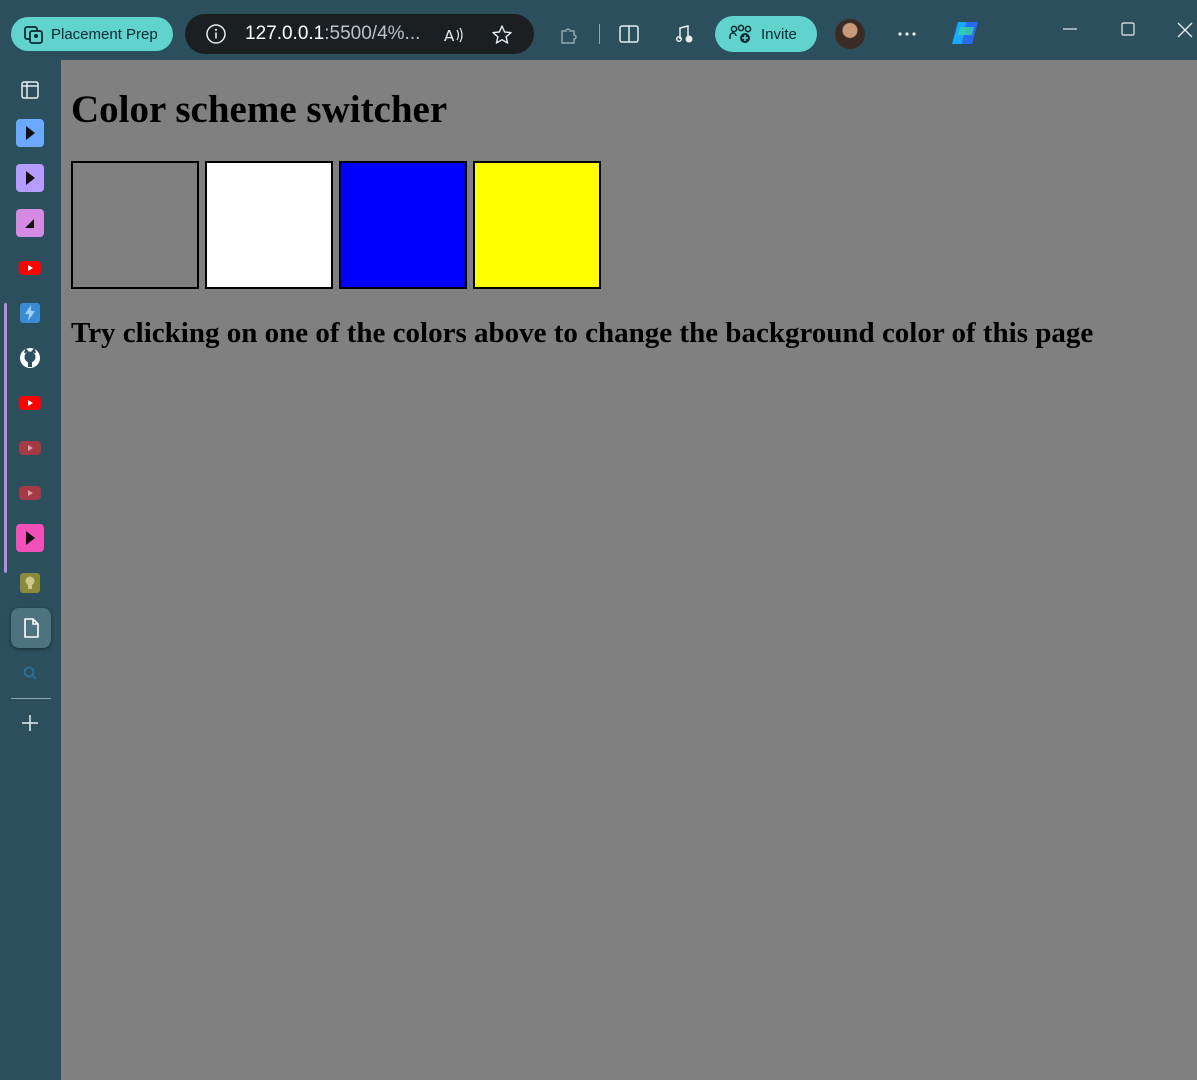 The height and width of the screenshot is (1080, 1197). Describe the element at coordinates (502, 35) in the screenshot. I see `favorite-star-icon` at that location.